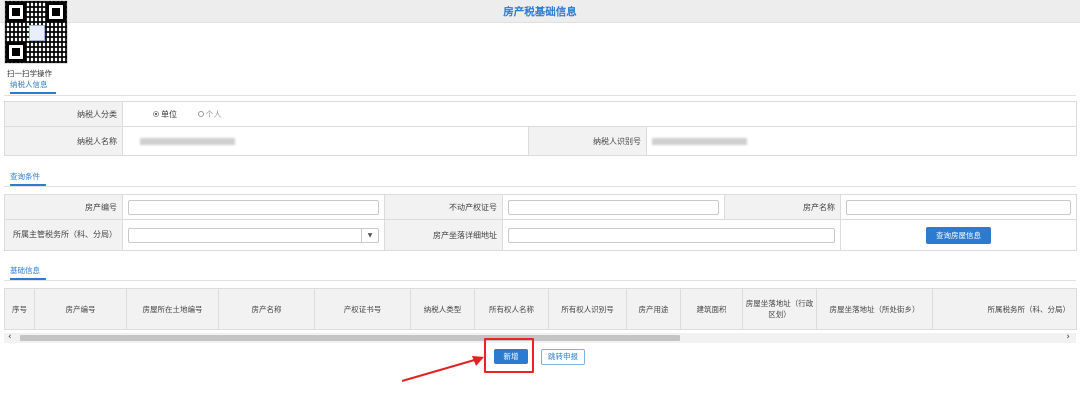 The width and height of the screenshot is (1080, 405). What do you see at coordinates (19, 309) in the screenshot?
I see `column-header: 序号` at bounding box center [19, 309].